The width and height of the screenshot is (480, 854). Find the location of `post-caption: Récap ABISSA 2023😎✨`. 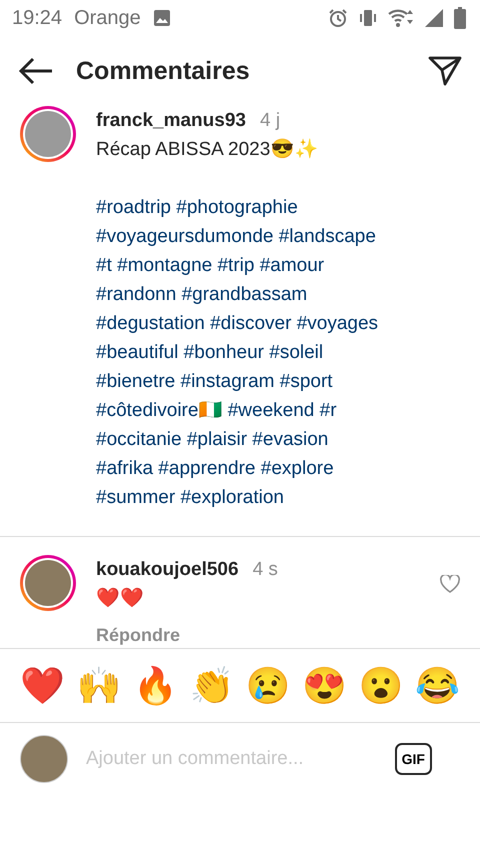

post-caption: Récap ABISSA 2023😎✨ is located at coordinates (208, 150).